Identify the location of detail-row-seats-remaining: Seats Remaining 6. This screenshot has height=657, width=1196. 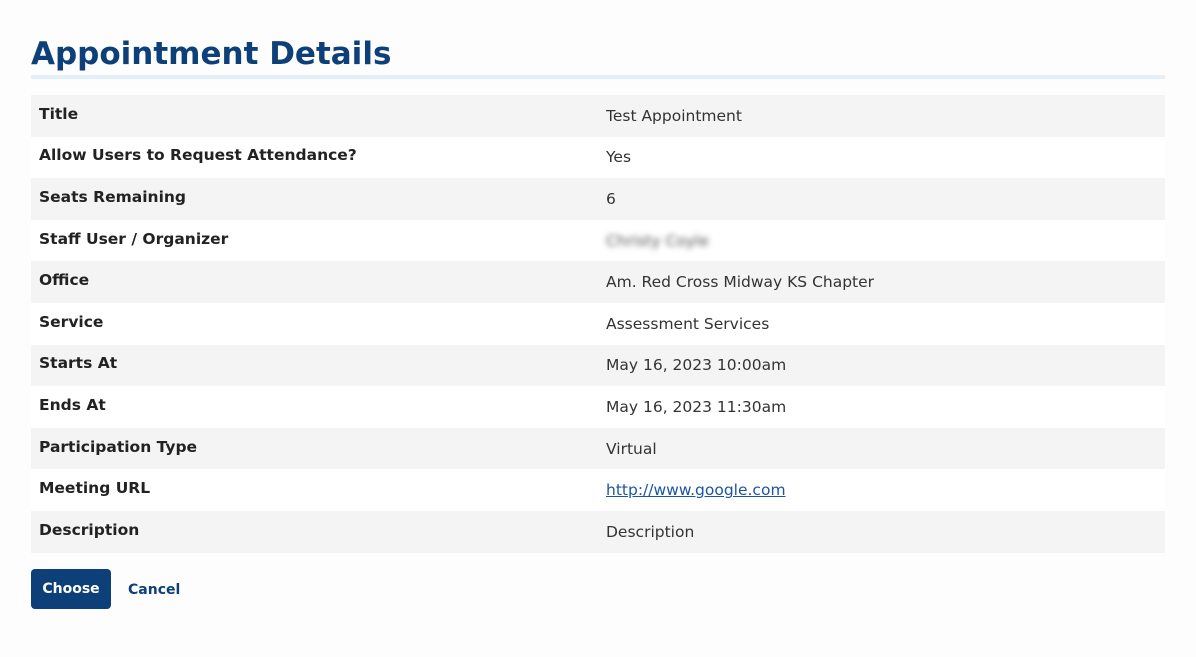
(598, 199).